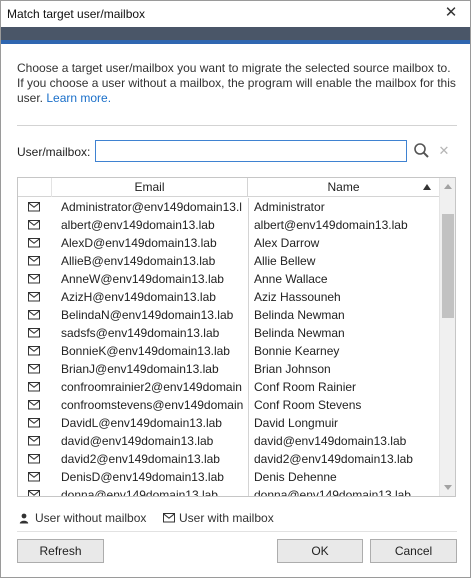 This screenshot has height=578, width=471. Describe the element at coordinates (332, 492) in the screenshot. I see `name-cell: donna@env149domain13.lab` at that location.